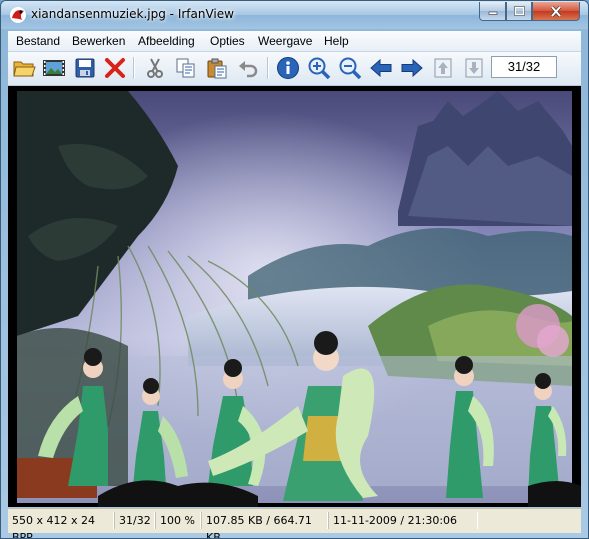 Image resolution: width=589 pixels, height=539 pixels. I want to click on next-button, so click(412, 68).